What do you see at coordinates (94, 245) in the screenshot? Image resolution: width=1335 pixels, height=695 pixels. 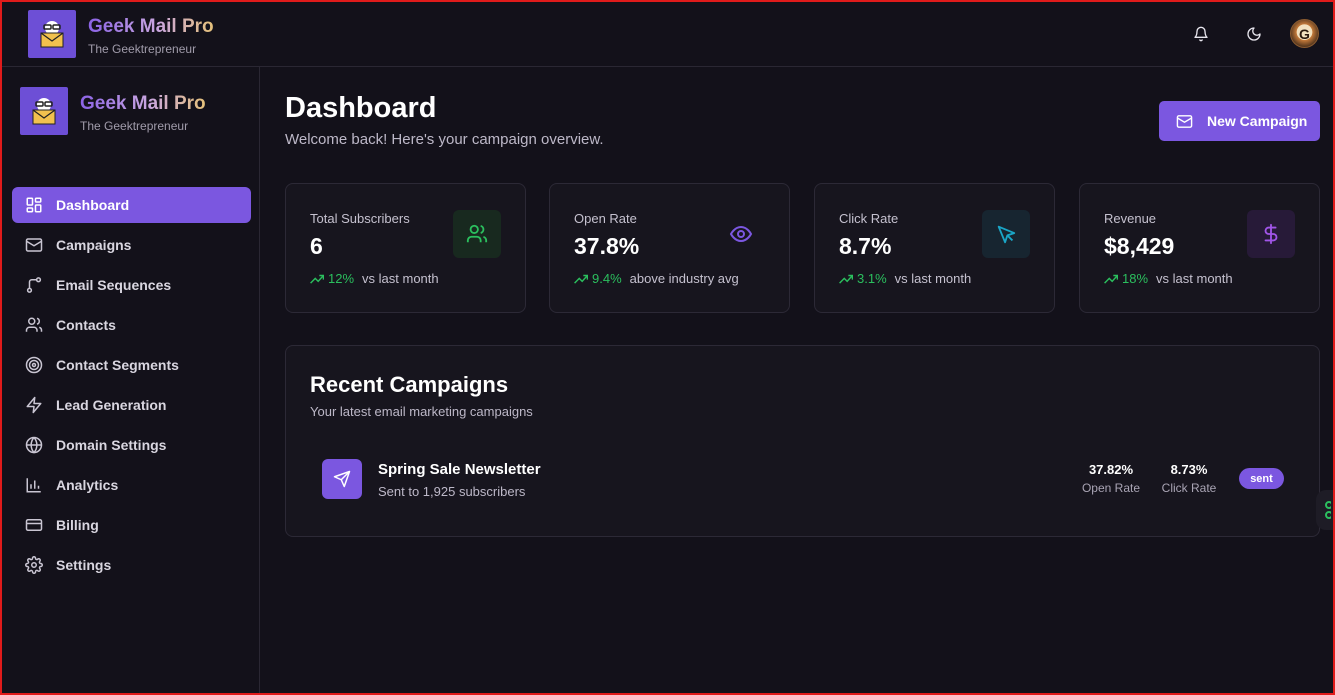 I see `sidebar-item-label: Campaigns` at bounding box center [94, 245].